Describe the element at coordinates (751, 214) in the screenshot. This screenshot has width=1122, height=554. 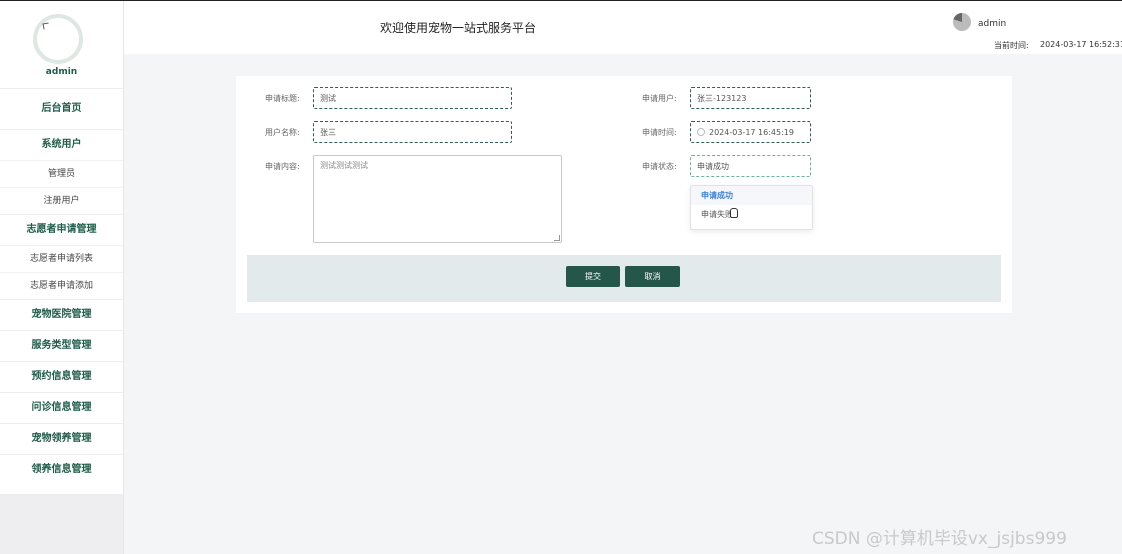
I see `status-option-failure: 申请失败` at that location.